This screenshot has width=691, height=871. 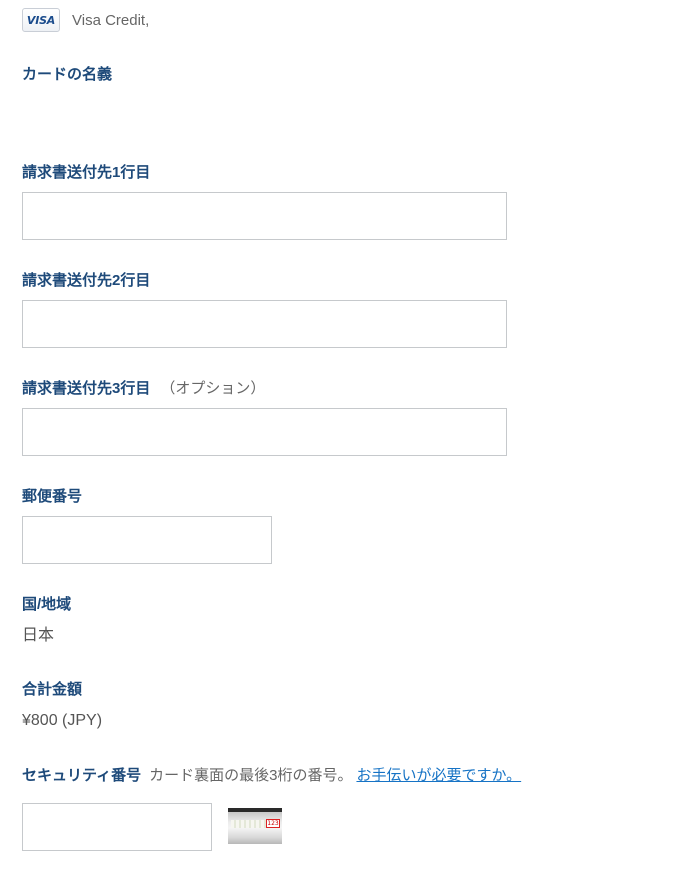 I want to click on address-line1-input, so click(x=264, y=216).